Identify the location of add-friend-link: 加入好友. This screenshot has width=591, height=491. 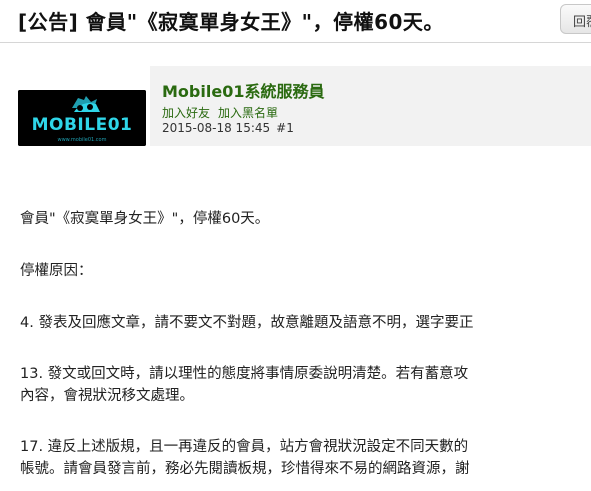
(186, 113).